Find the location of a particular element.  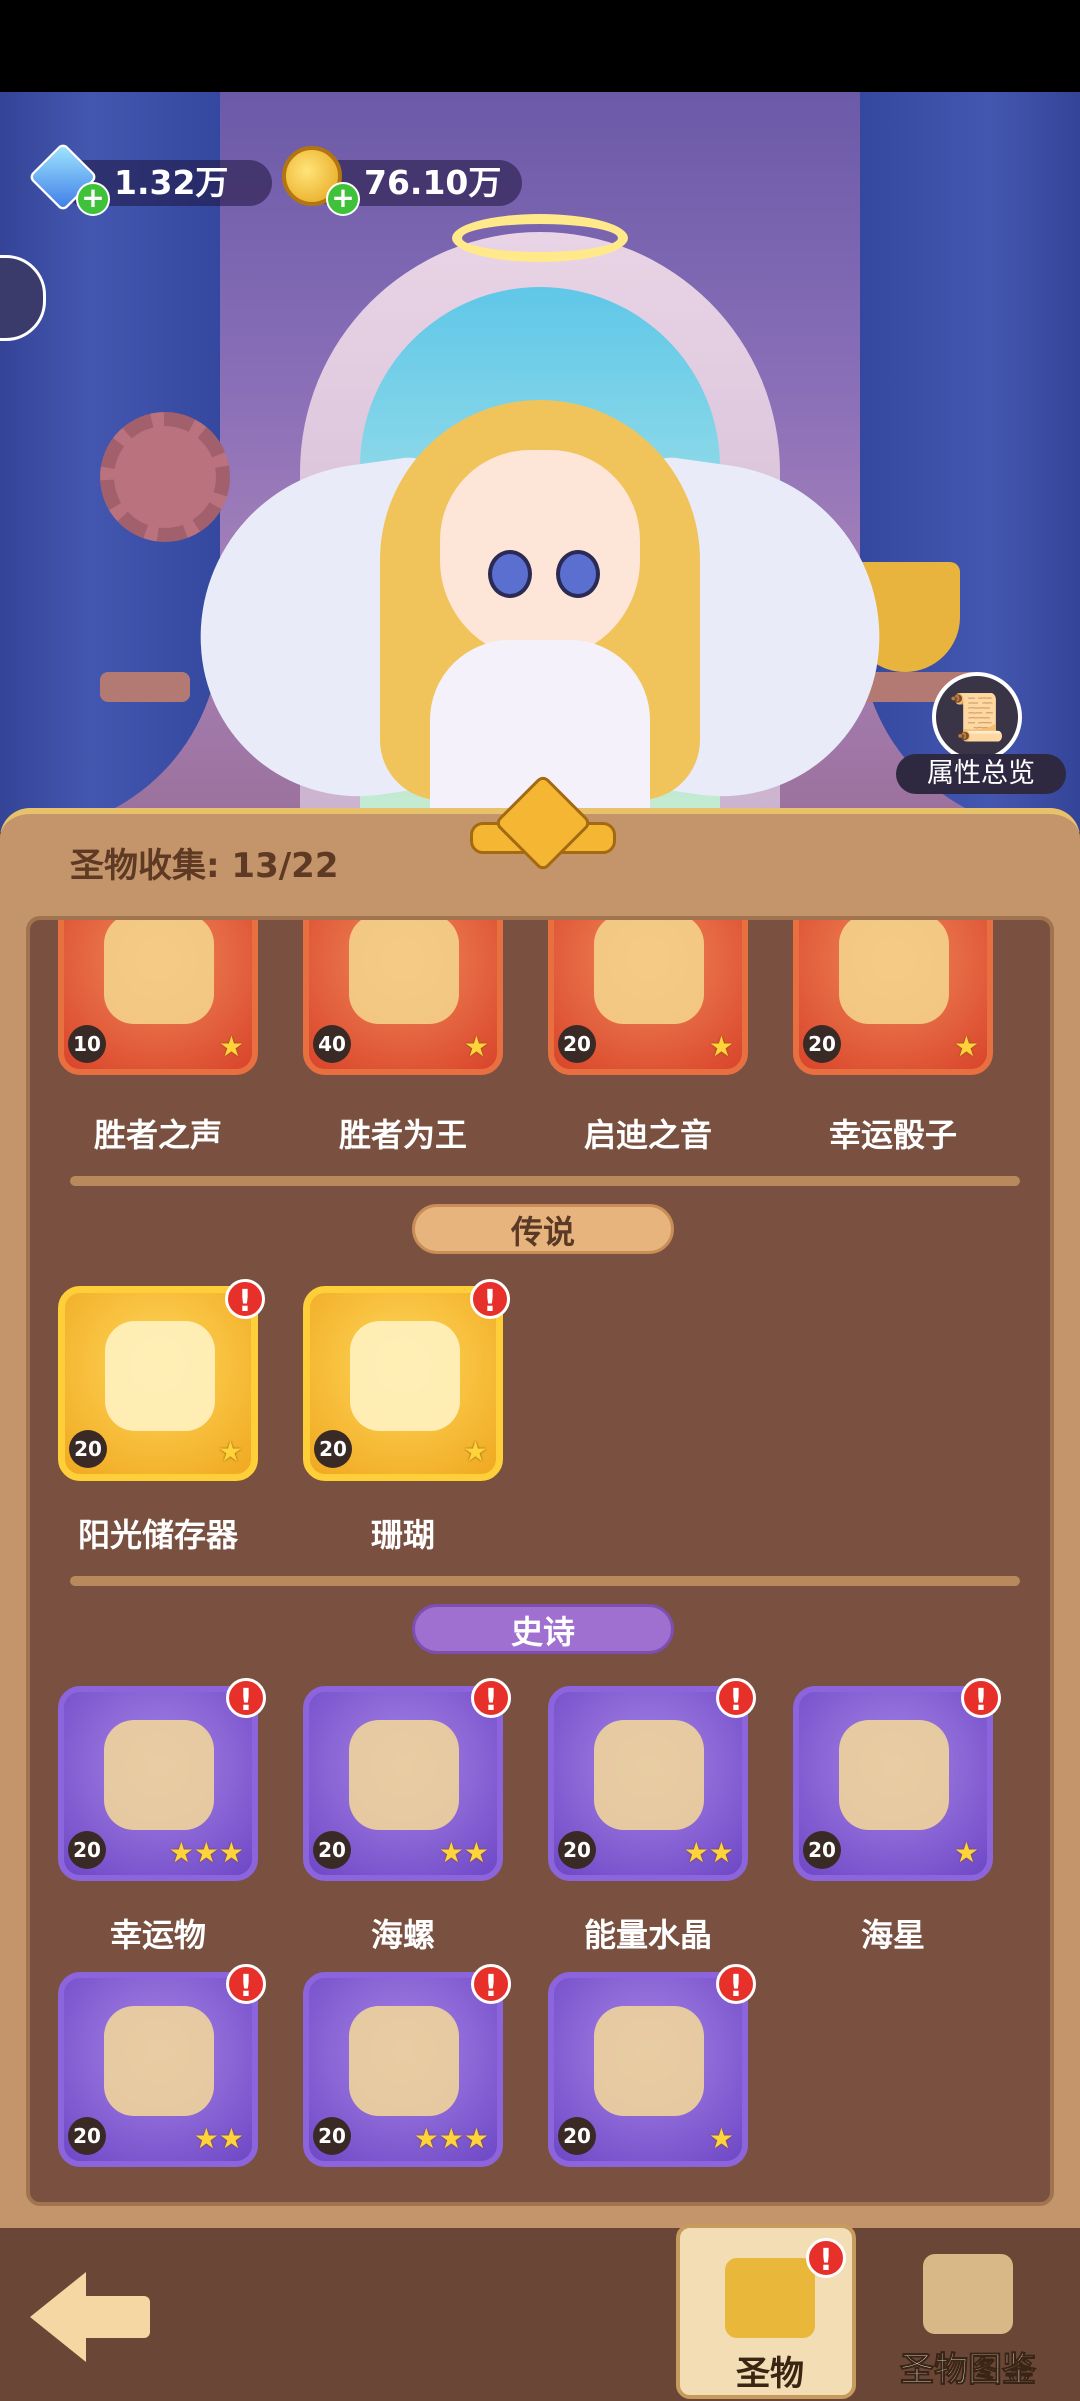

relic-name: 阳光储存器 is located at coordinates (157, 1535).